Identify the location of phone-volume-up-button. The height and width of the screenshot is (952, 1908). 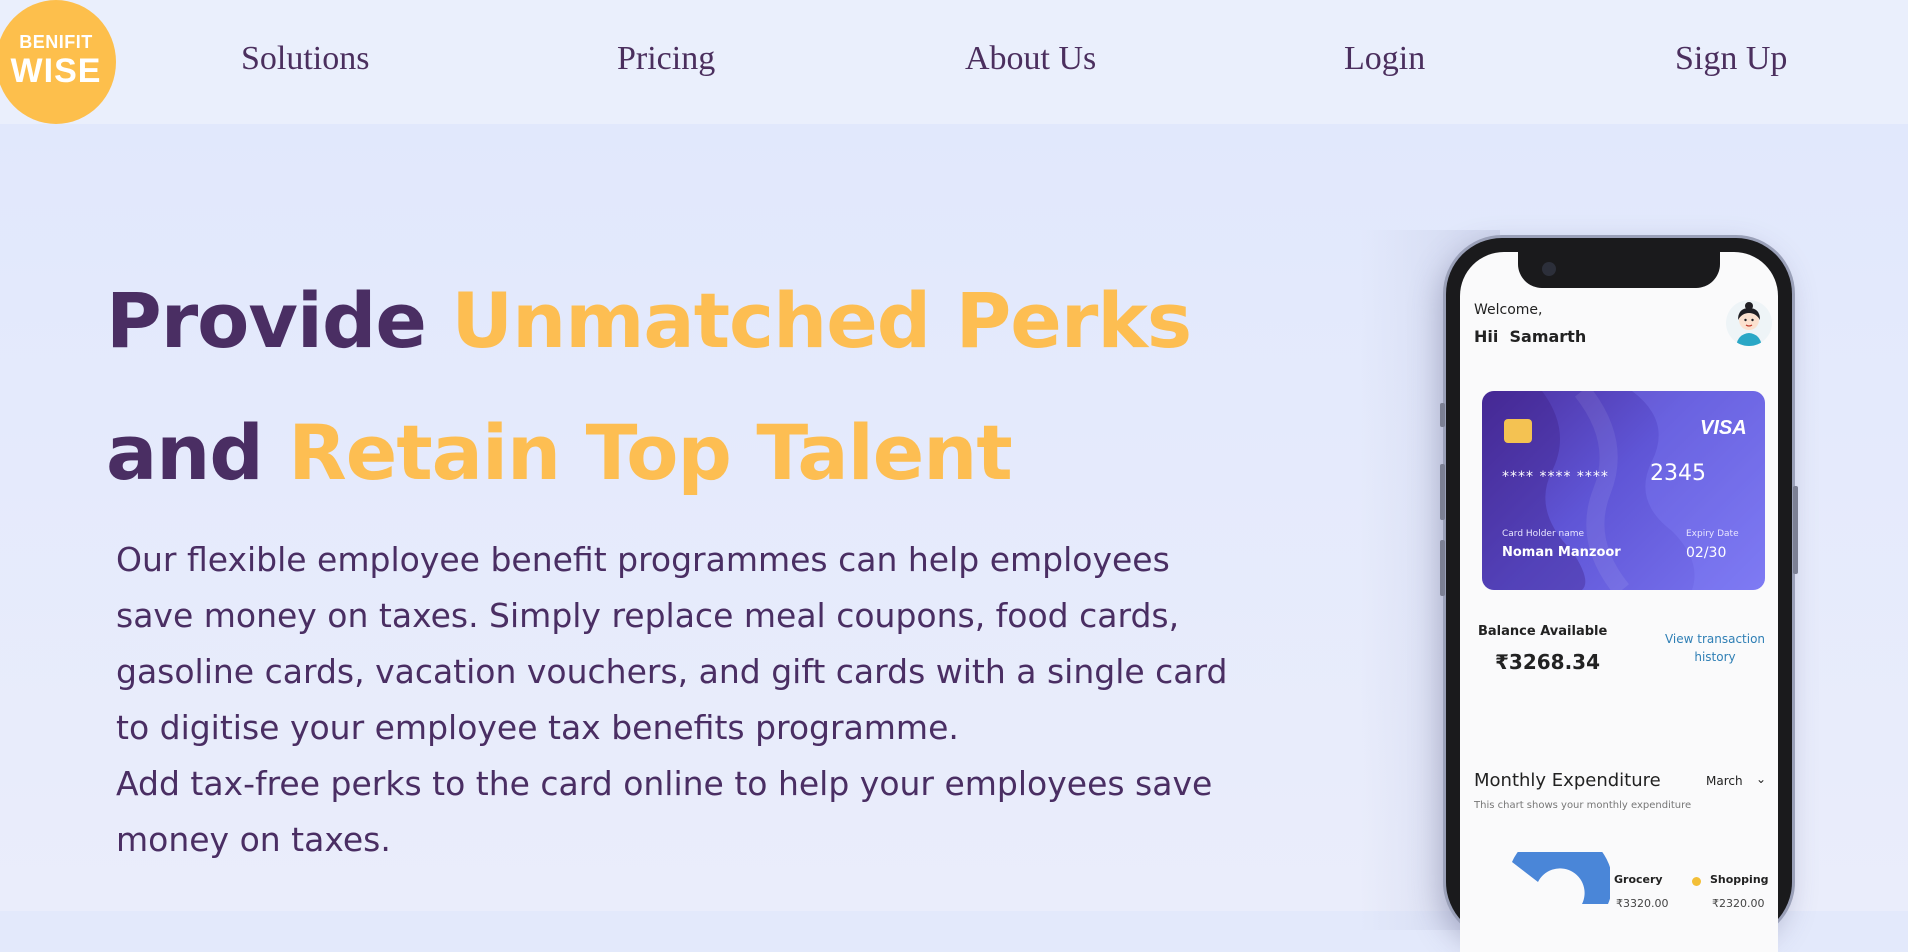
(1442, 492).